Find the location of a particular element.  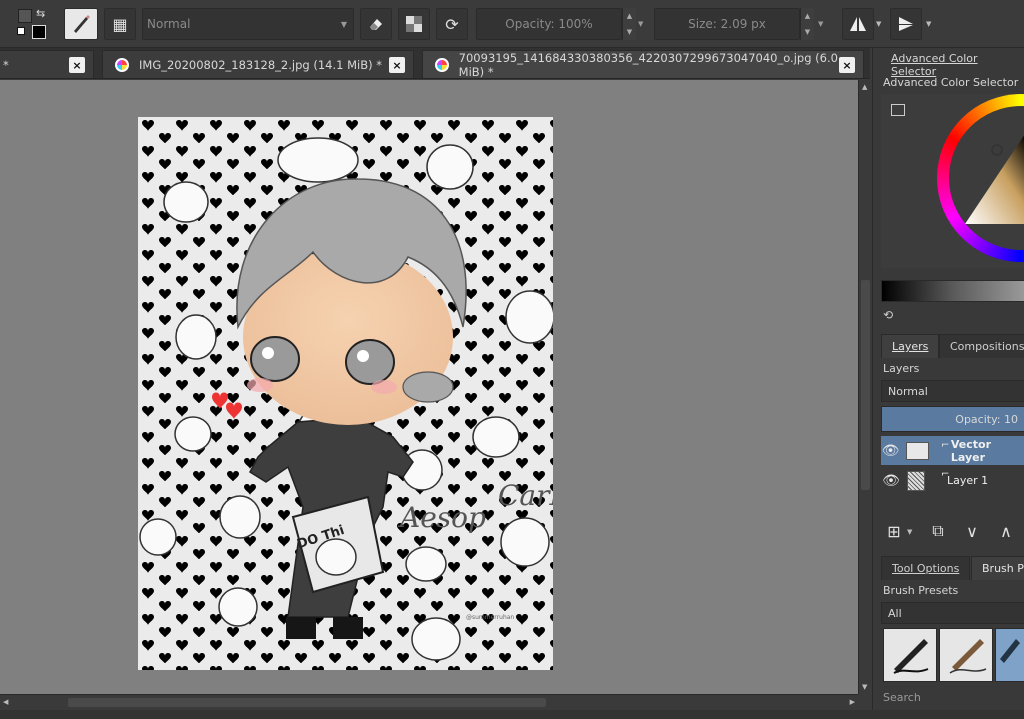

pen-preset-icon is located at coordinates (1010, 651).